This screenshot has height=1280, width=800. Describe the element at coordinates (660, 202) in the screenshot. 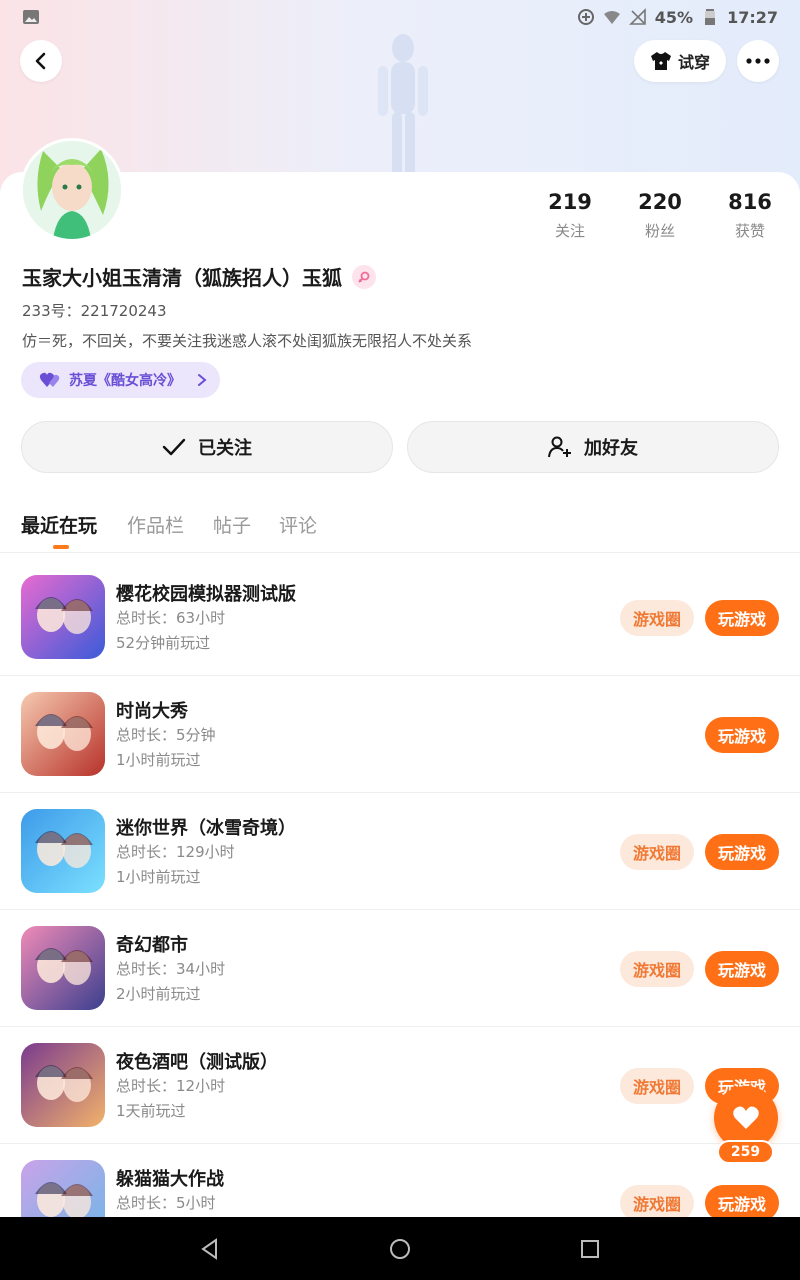

I see `stat-number: 220` at that location.